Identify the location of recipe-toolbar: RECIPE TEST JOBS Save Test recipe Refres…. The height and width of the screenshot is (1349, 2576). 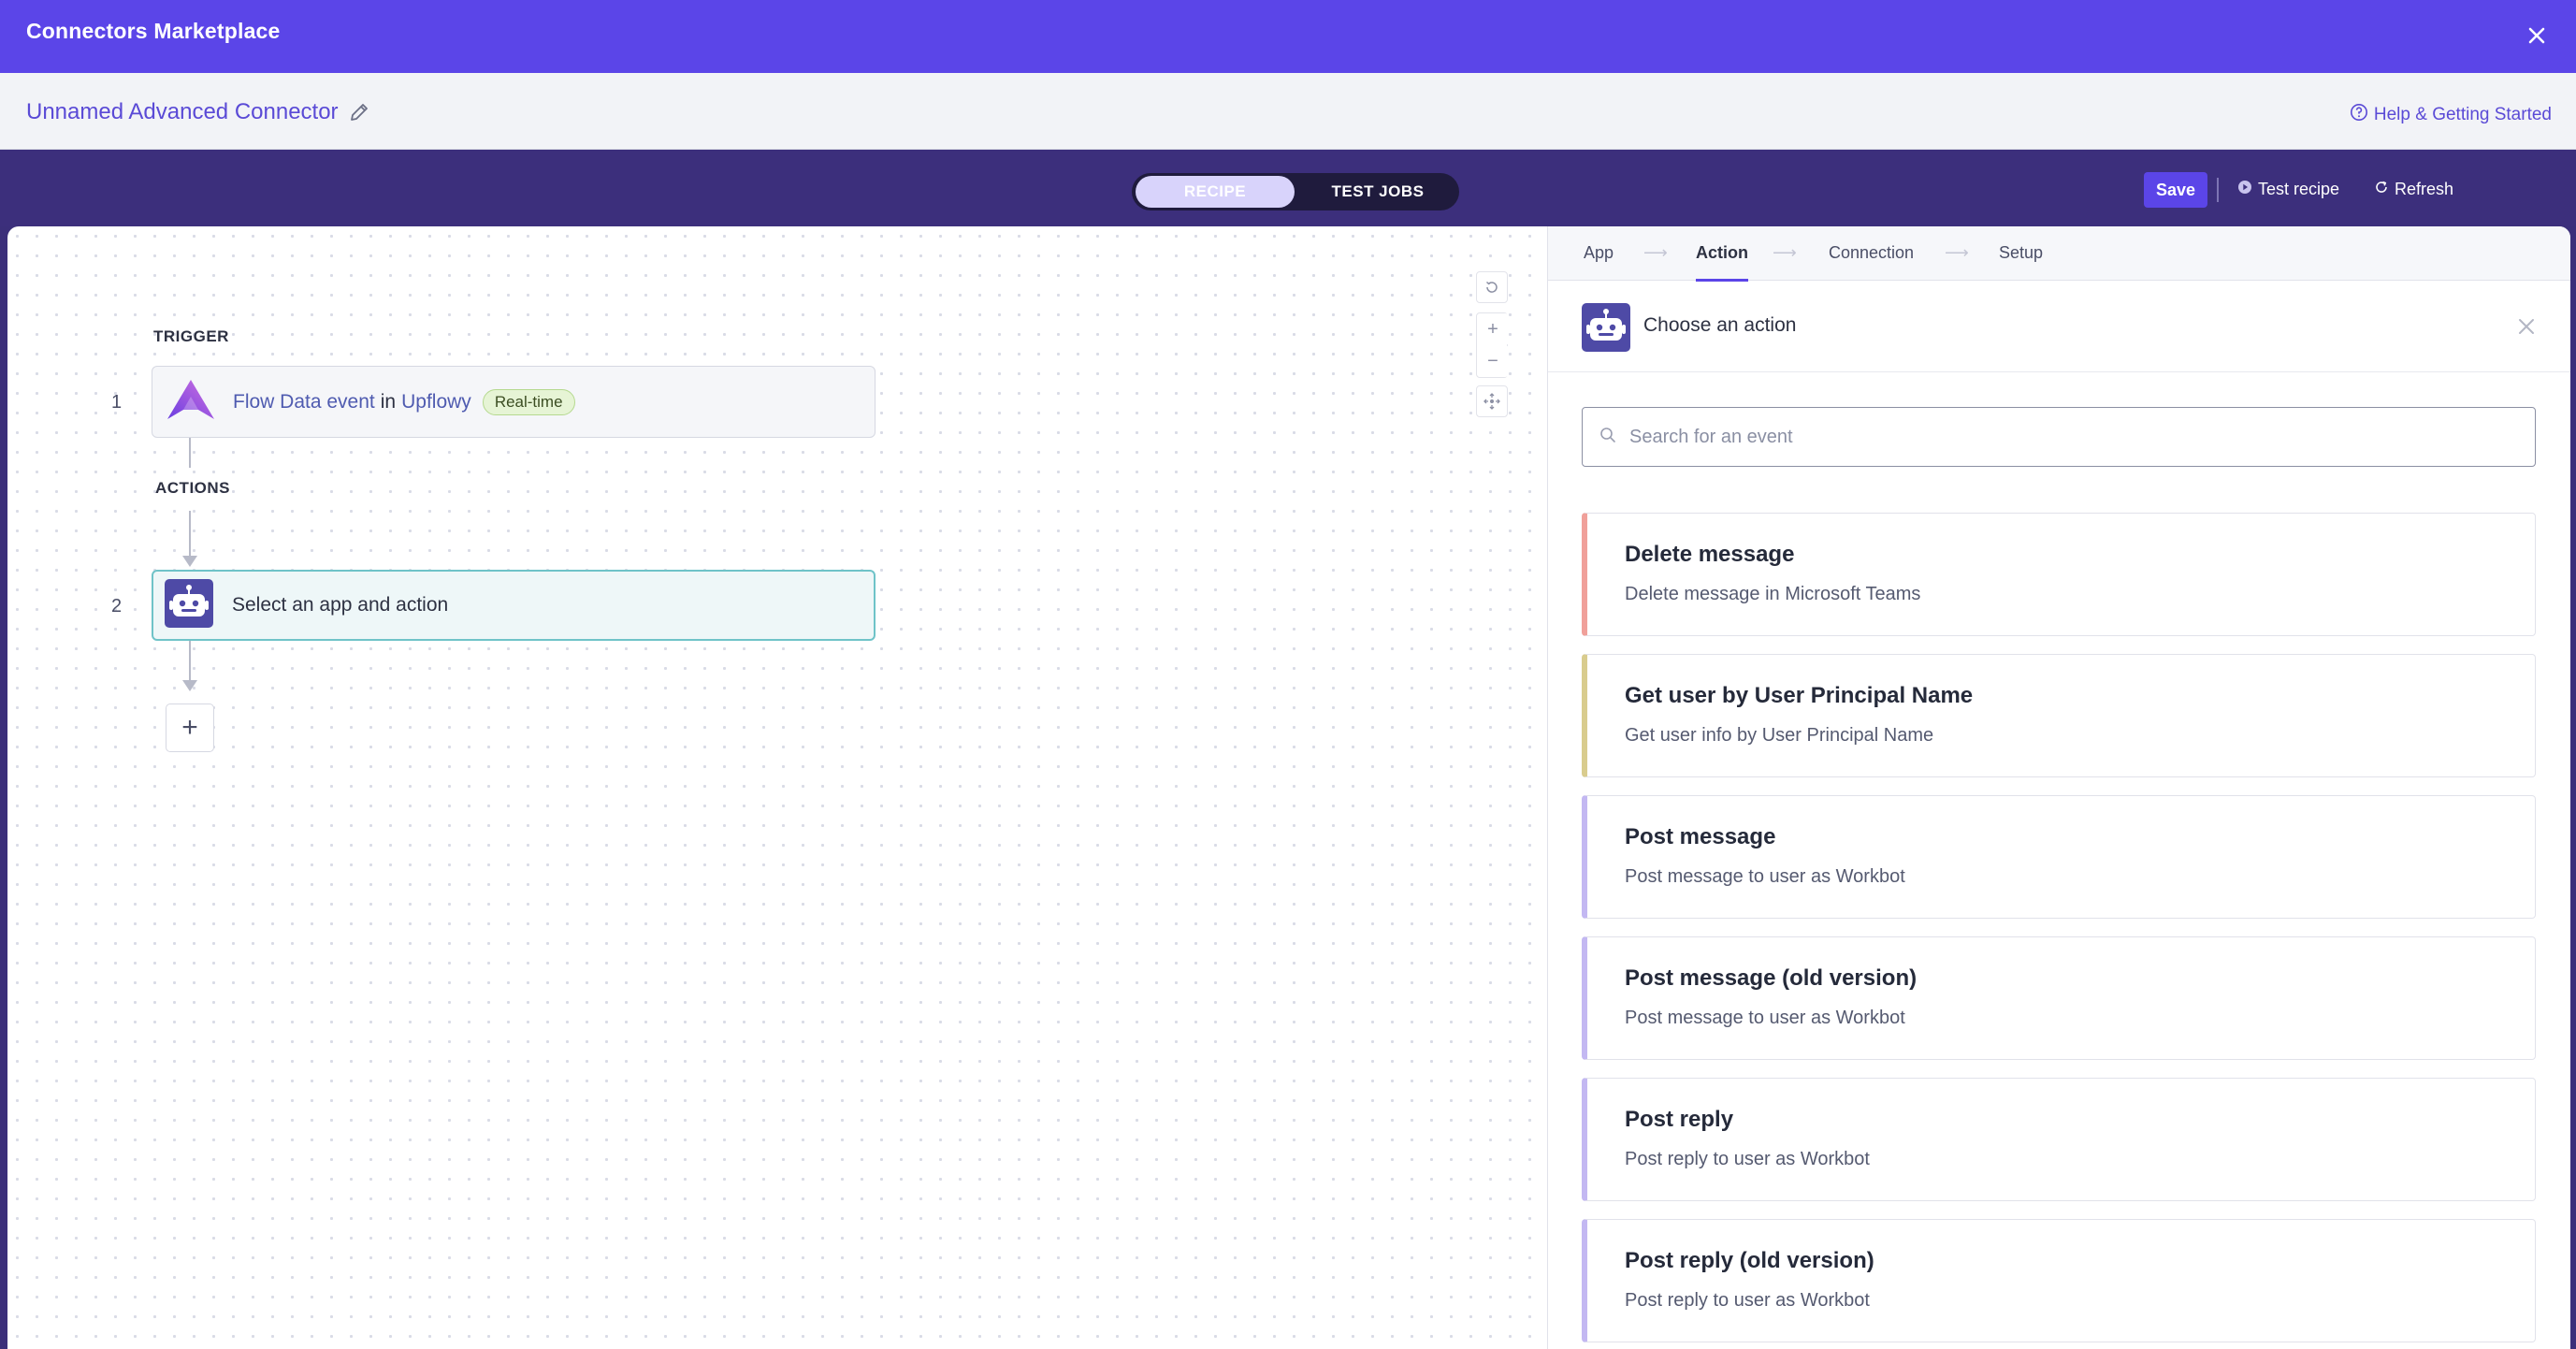
(1288, 188).